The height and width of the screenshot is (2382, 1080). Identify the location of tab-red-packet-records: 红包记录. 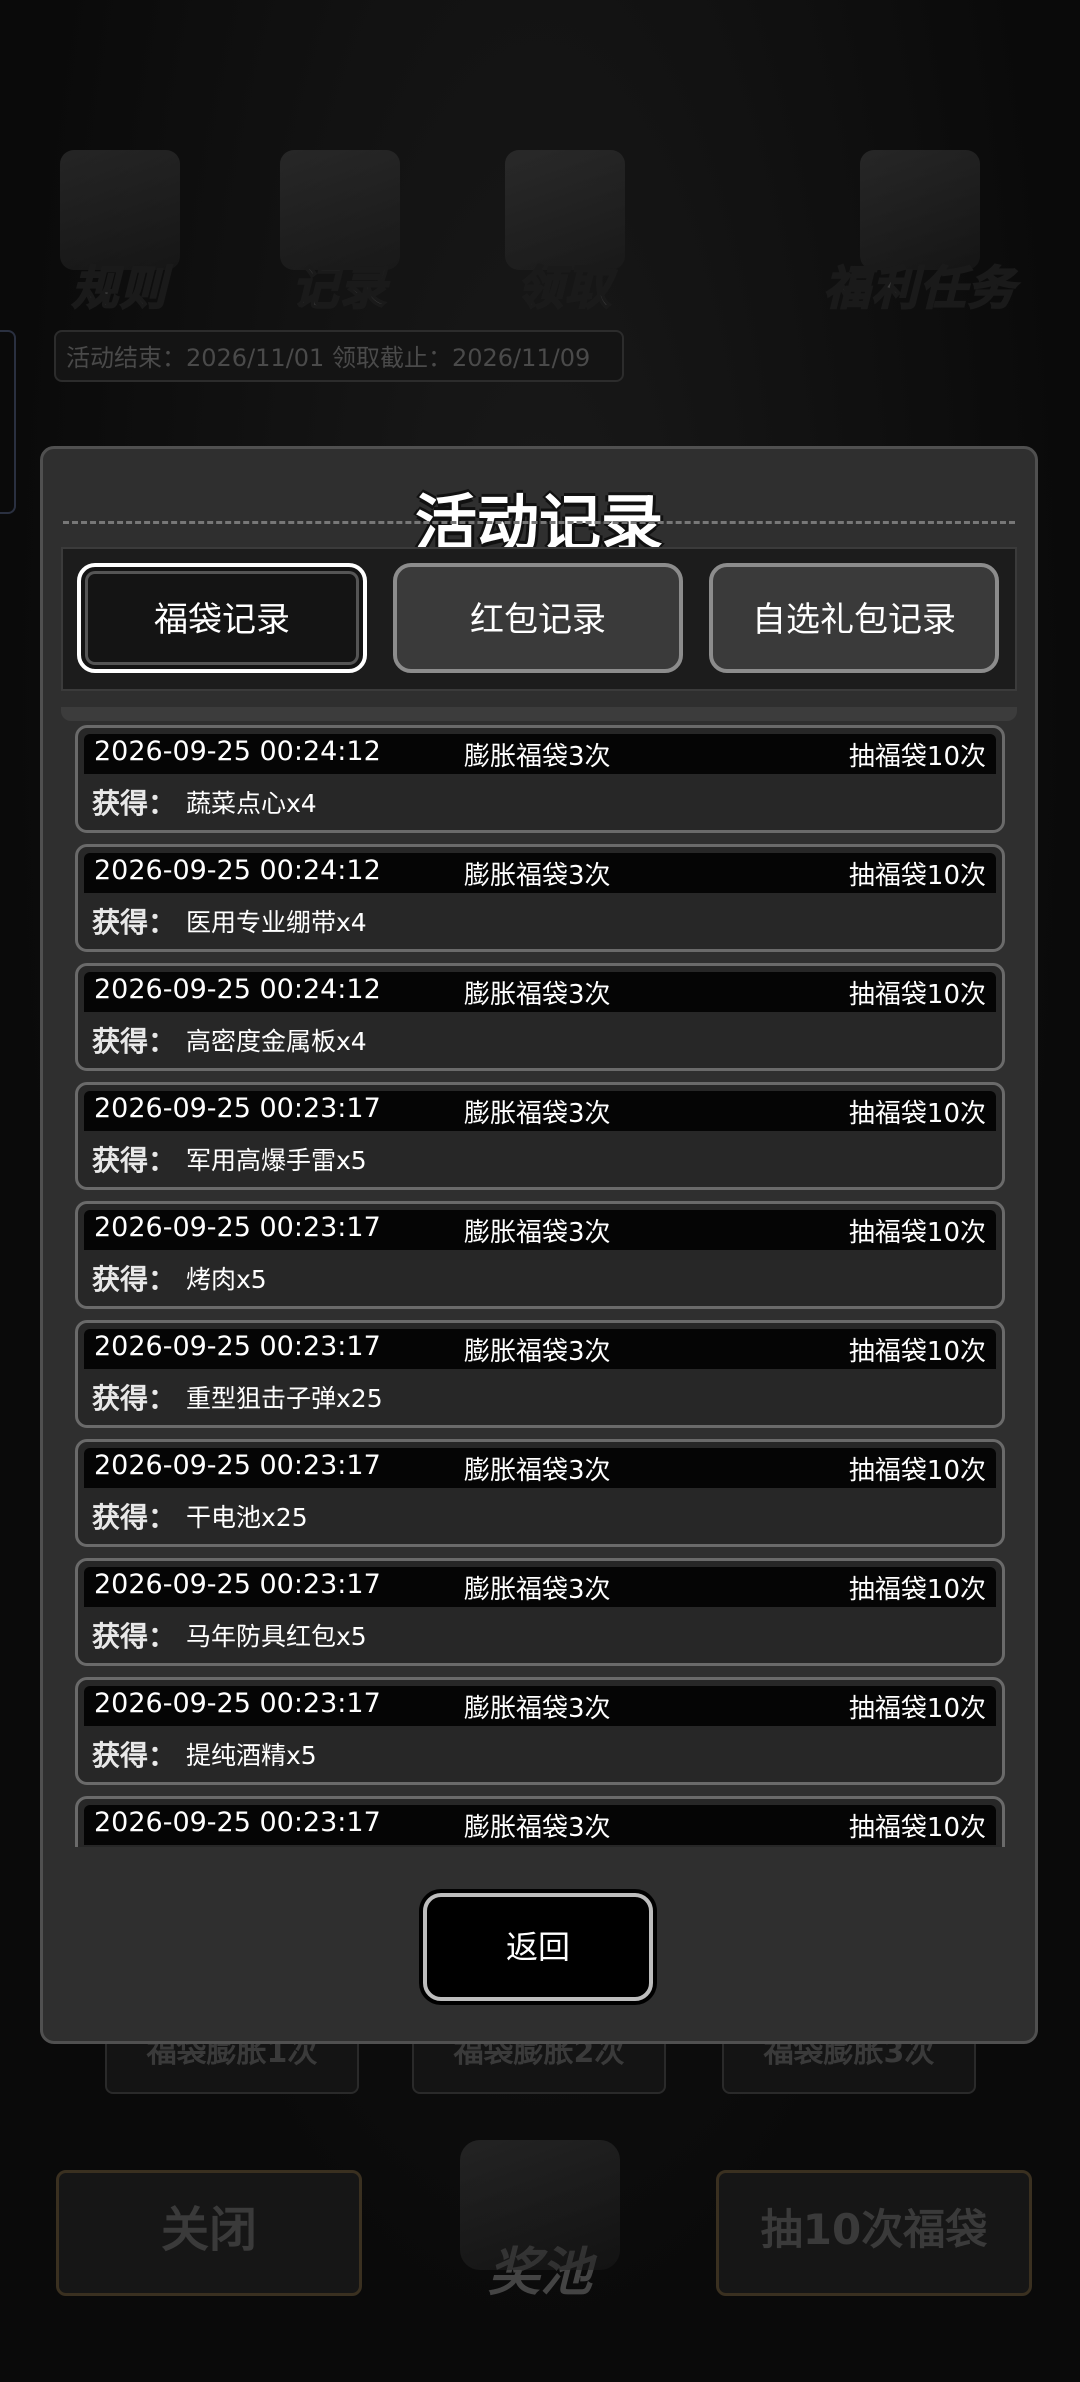
(538, 618).